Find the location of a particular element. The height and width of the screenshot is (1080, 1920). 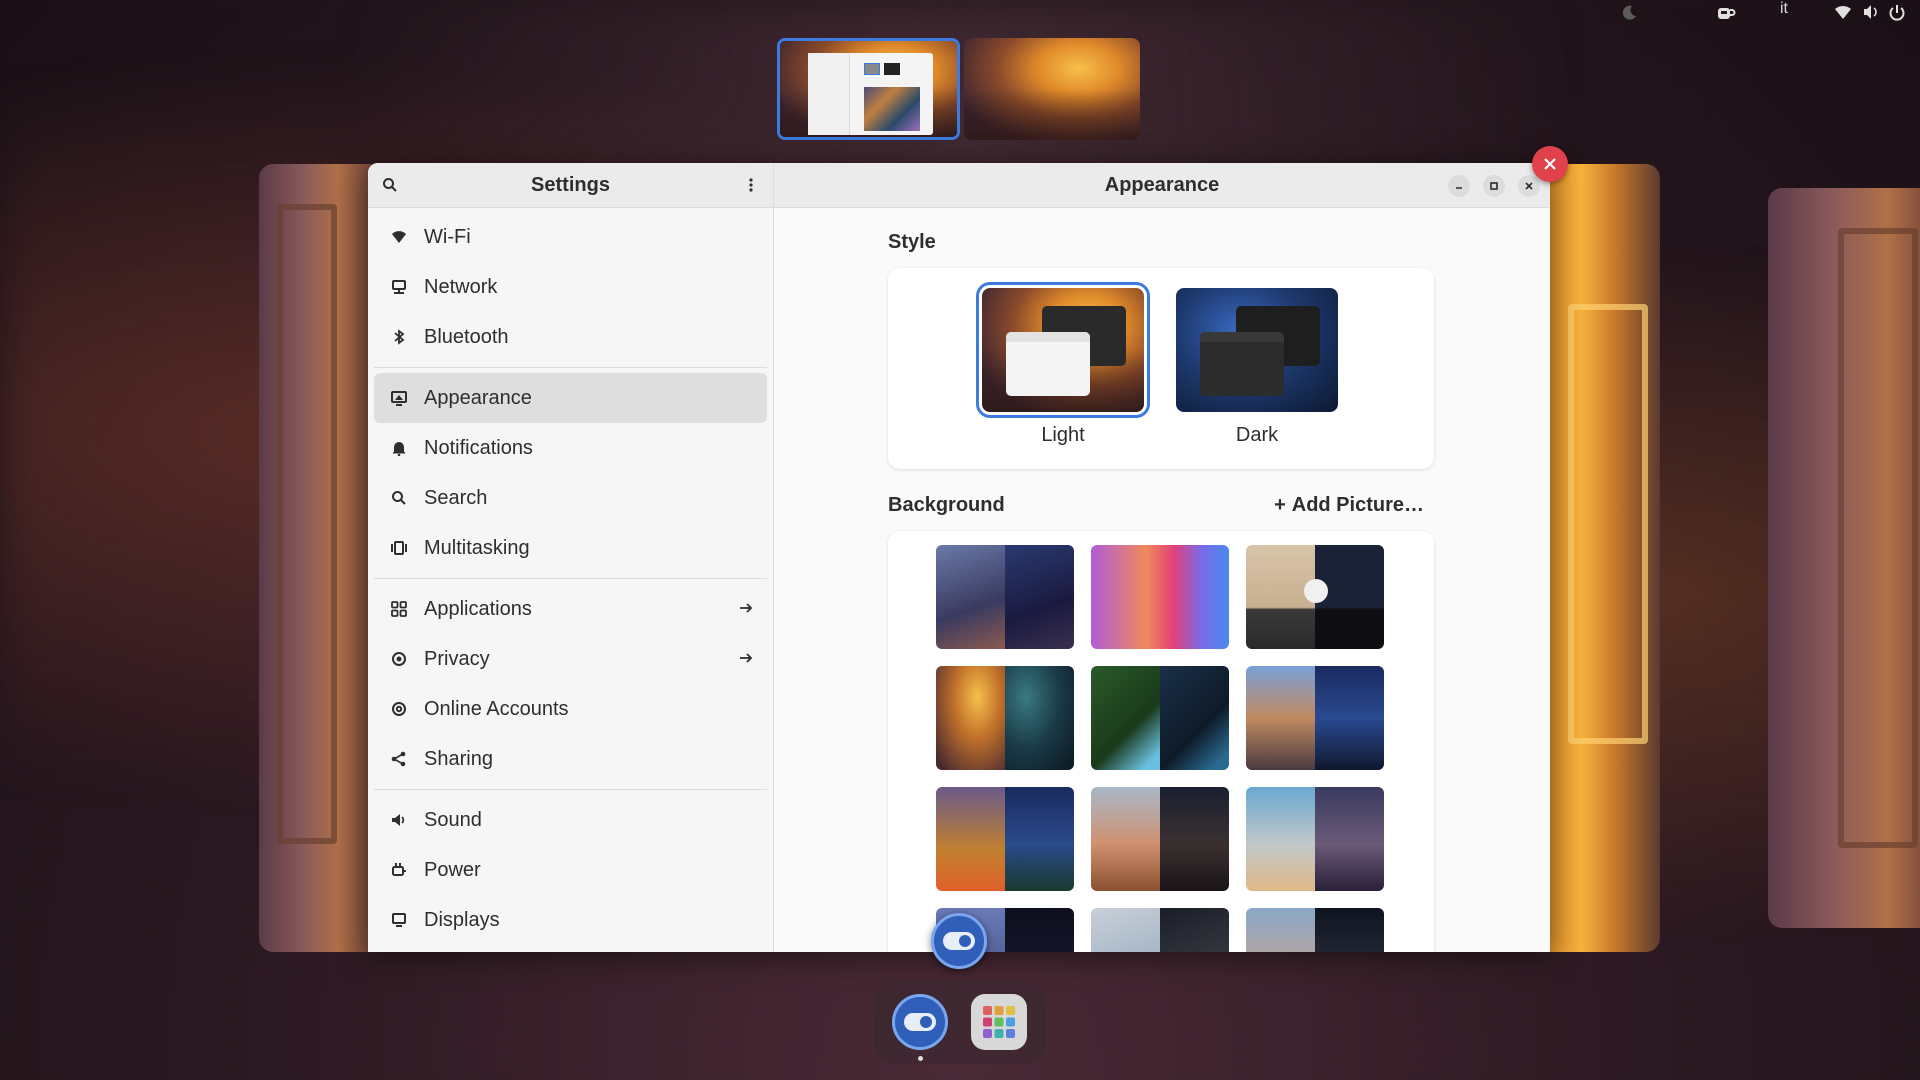

window-preview-left is located at coordinates (315, 558).